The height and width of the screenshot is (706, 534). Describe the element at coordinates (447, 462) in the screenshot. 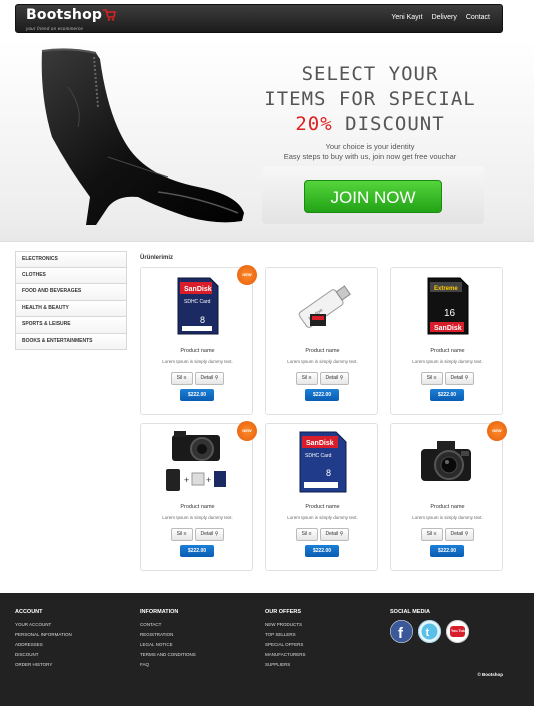

I see `camera-icon` at that location.